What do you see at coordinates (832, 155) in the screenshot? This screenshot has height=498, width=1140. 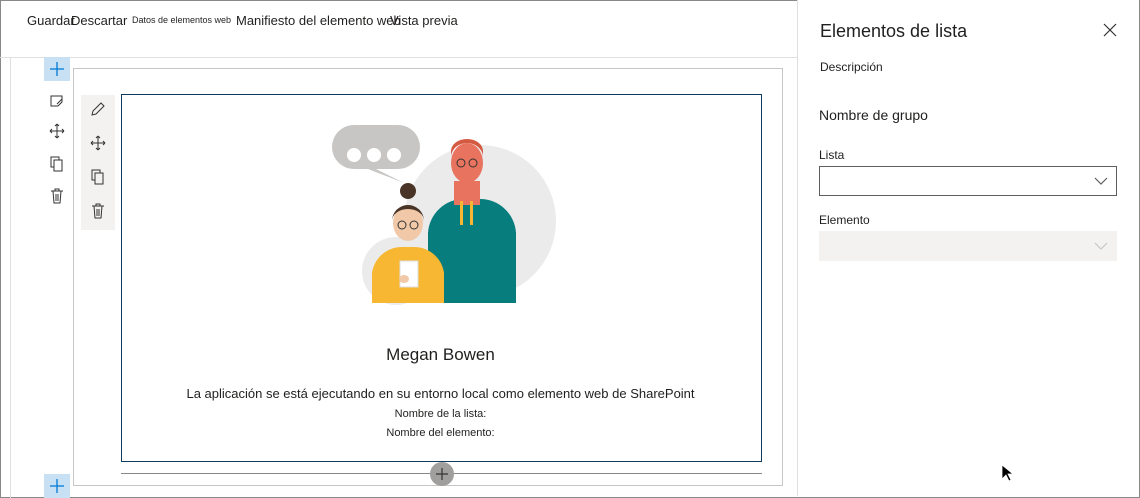 I see `list-field-label: Lista` at bounding box center [832, 155].